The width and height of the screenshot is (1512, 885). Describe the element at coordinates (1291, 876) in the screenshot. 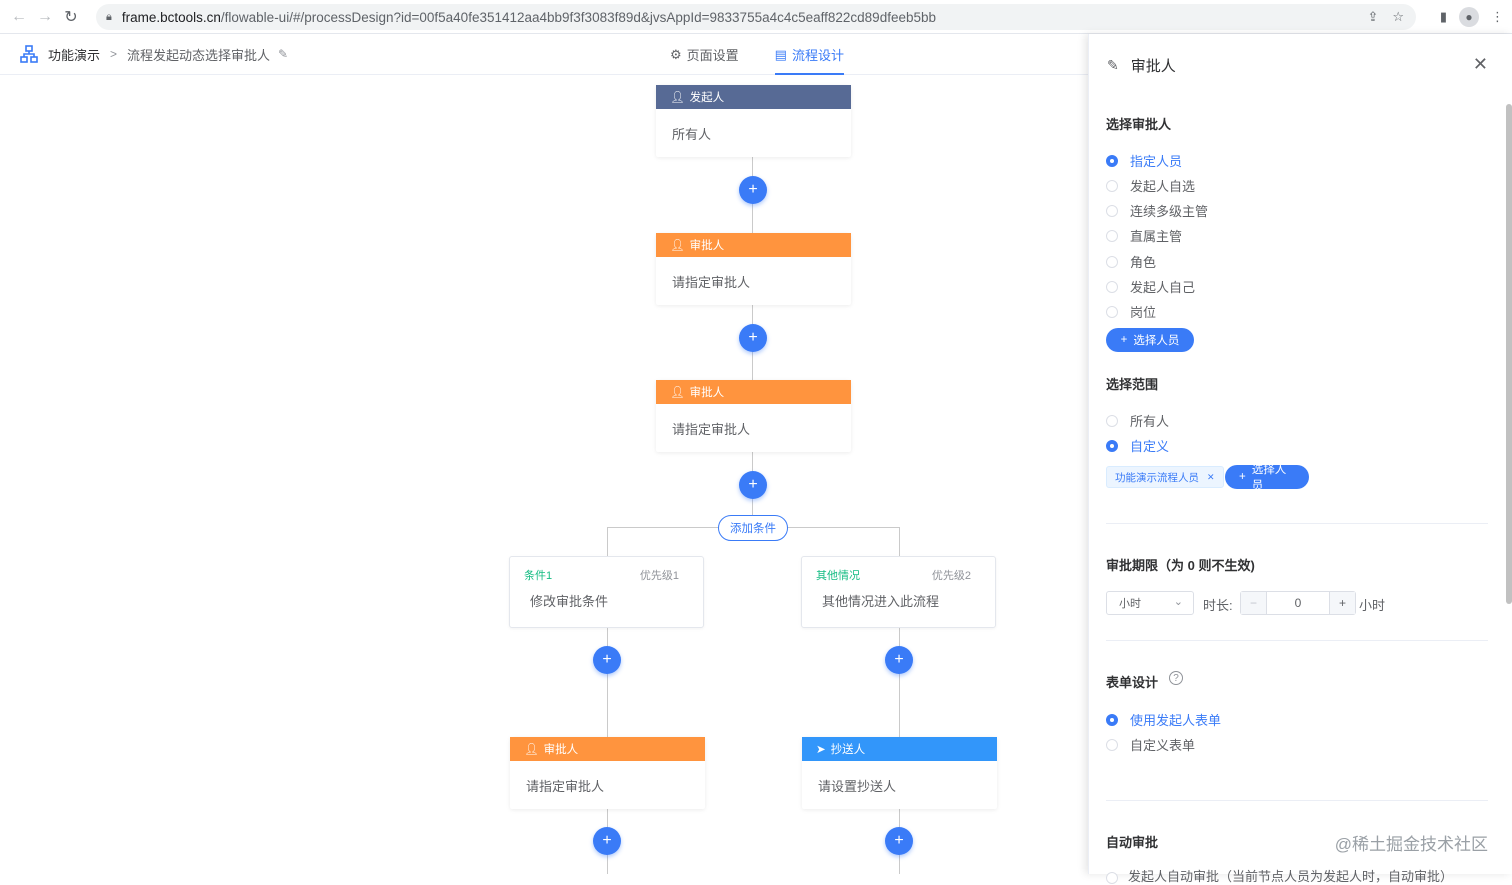

I see `option-label: 发起人自动审批（当前节点人员为发起人时，自动审批）` at that location.